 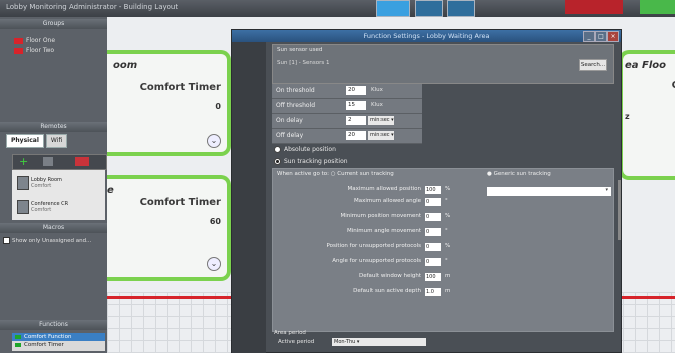 What do you see at coordinates (300, 50) in the screenshot?
I see `sensor-label: Sun sensor used` at bounding box center [300, 50].